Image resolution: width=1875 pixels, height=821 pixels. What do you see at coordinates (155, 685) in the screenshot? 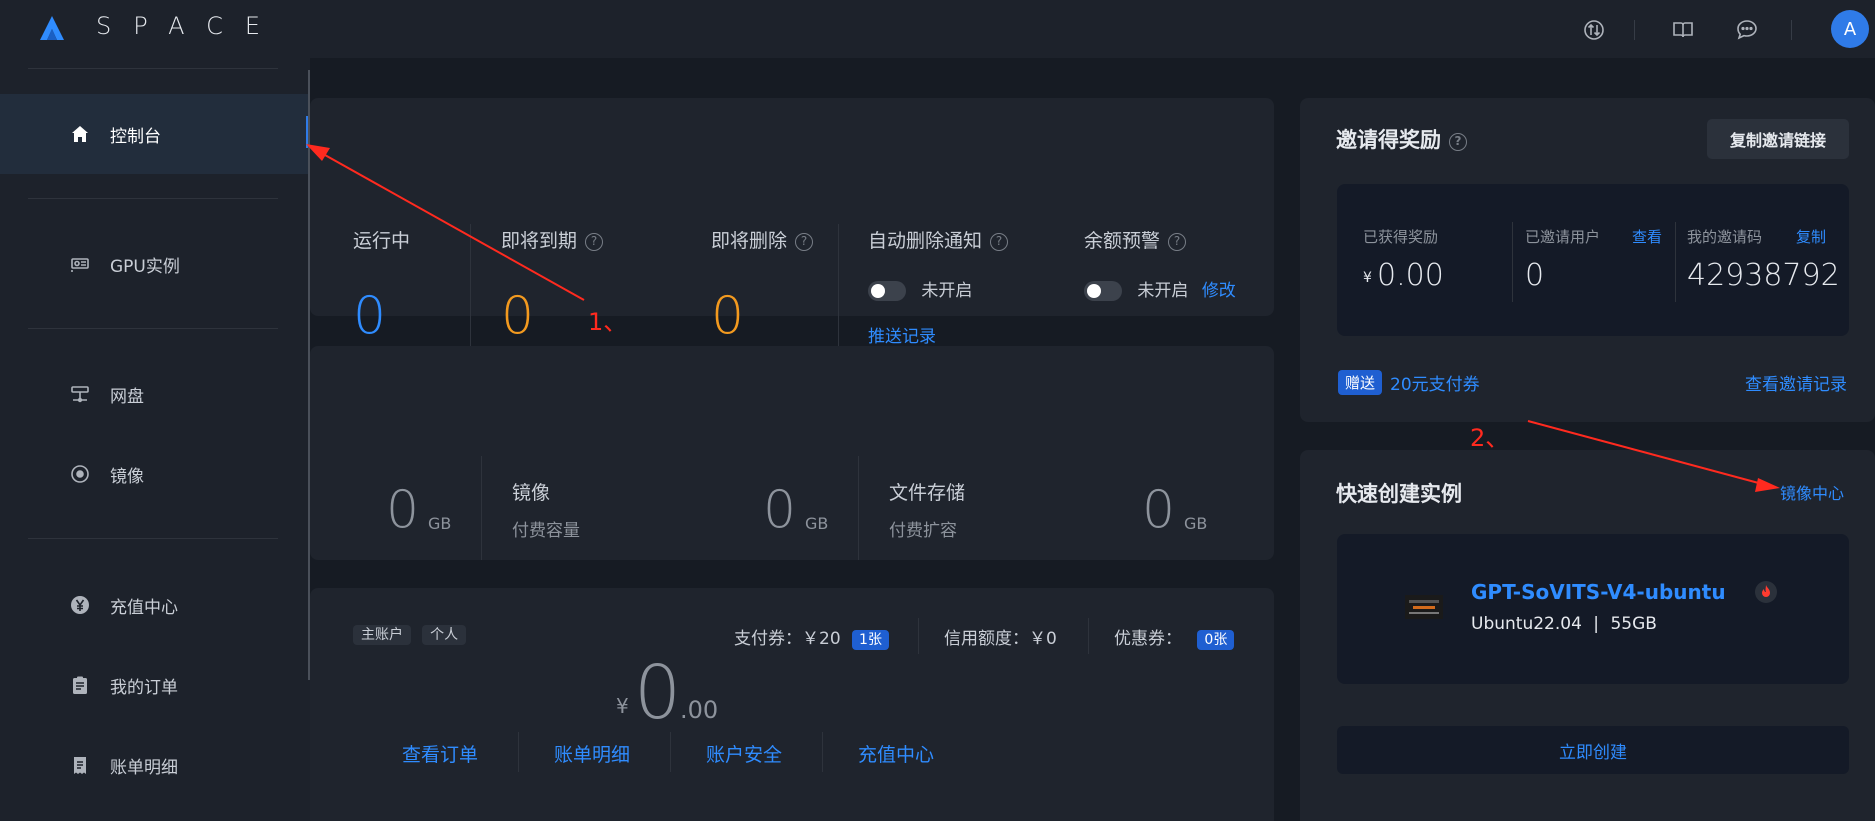
I see `sidebar-item-orders: 我的订单` at bounding box center [155, 685].